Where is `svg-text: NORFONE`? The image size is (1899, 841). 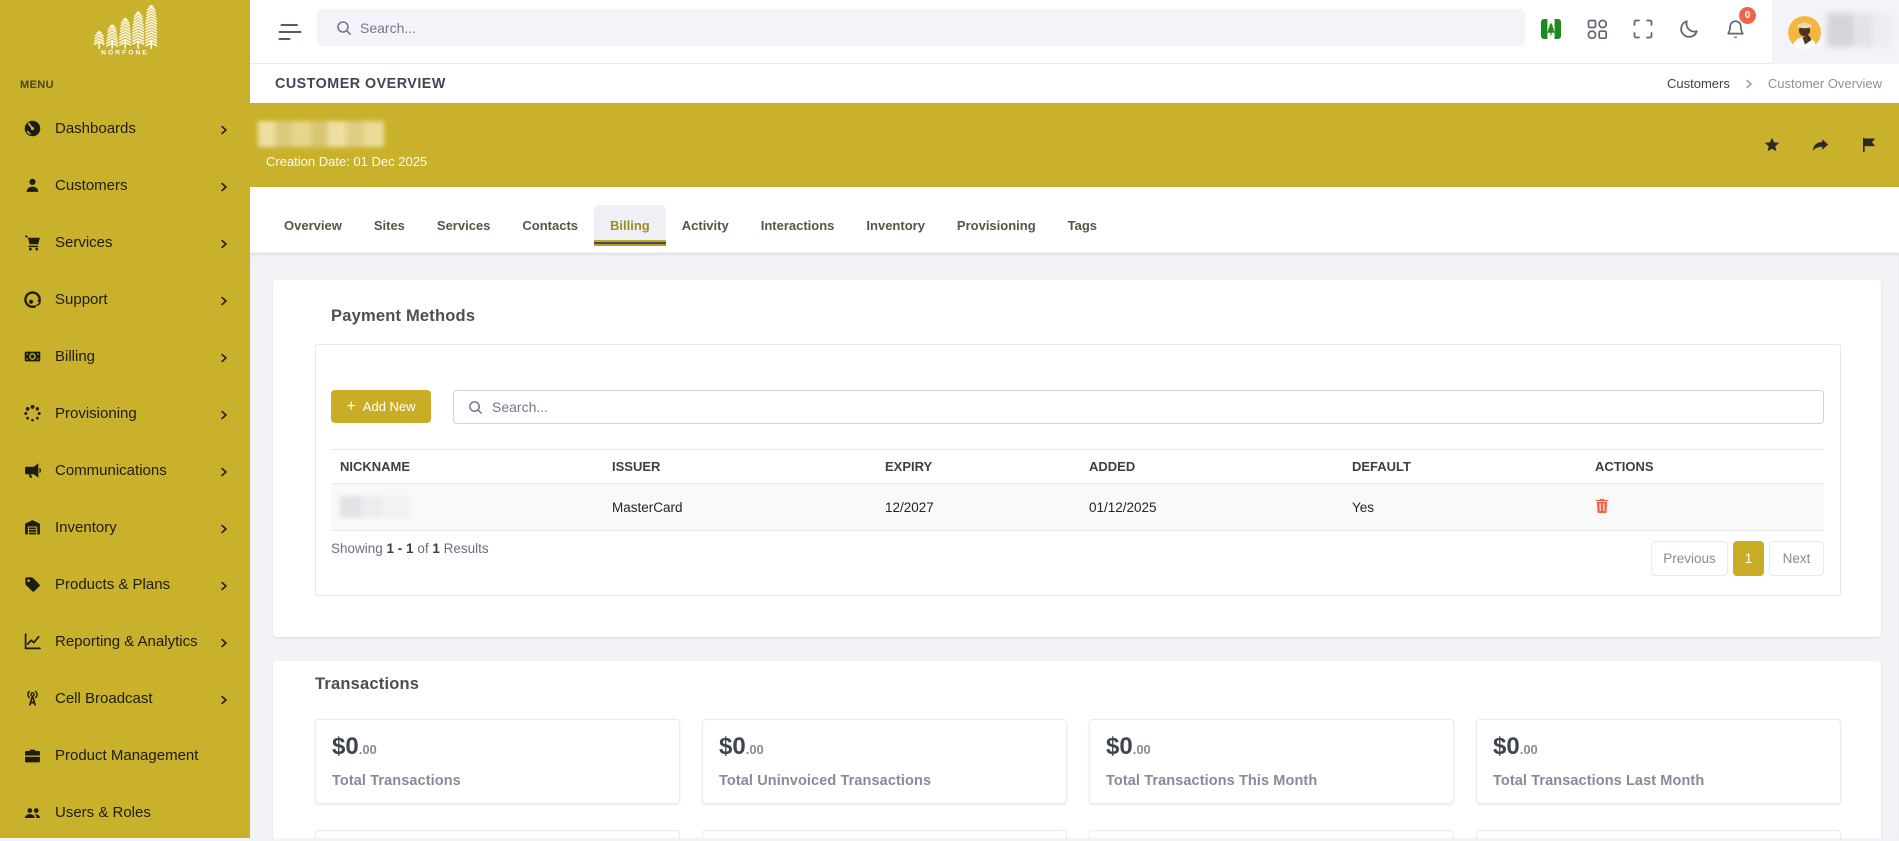 svg-text: NORFONE is located at coordinates (125, 53).